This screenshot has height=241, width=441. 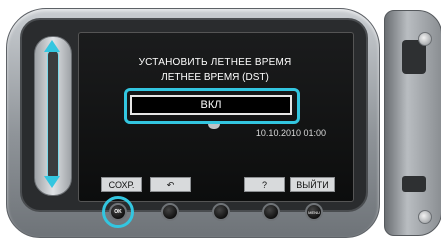 I want to click on slider-track, so click(x=53, y=115).